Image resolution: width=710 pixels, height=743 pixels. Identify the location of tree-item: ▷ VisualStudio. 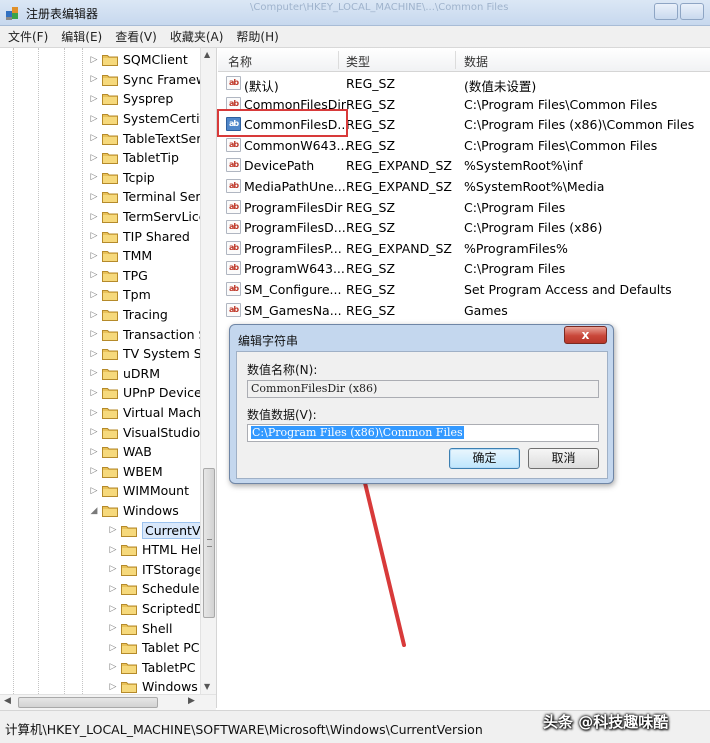
(145, 432).